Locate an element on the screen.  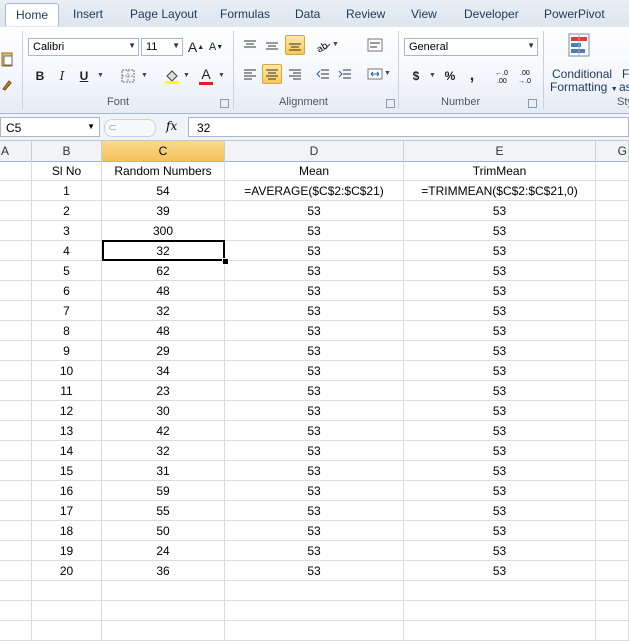
cell-random-number: 29 is located at coordinates (163, 351).